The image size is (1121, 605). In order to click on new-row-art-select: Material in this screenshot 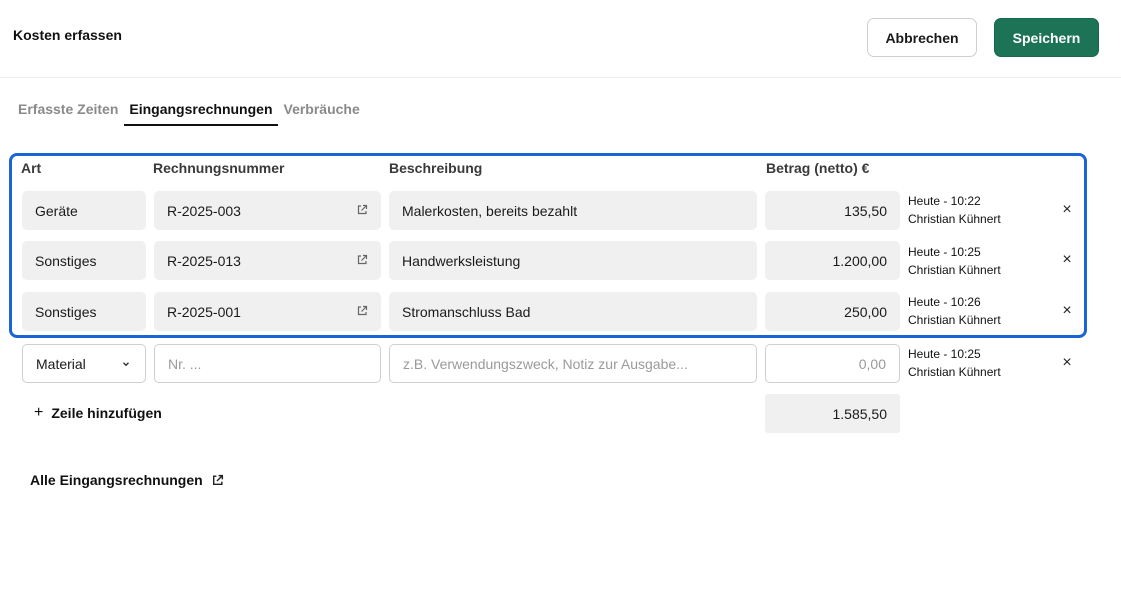, I will do `click(84, 363)`.